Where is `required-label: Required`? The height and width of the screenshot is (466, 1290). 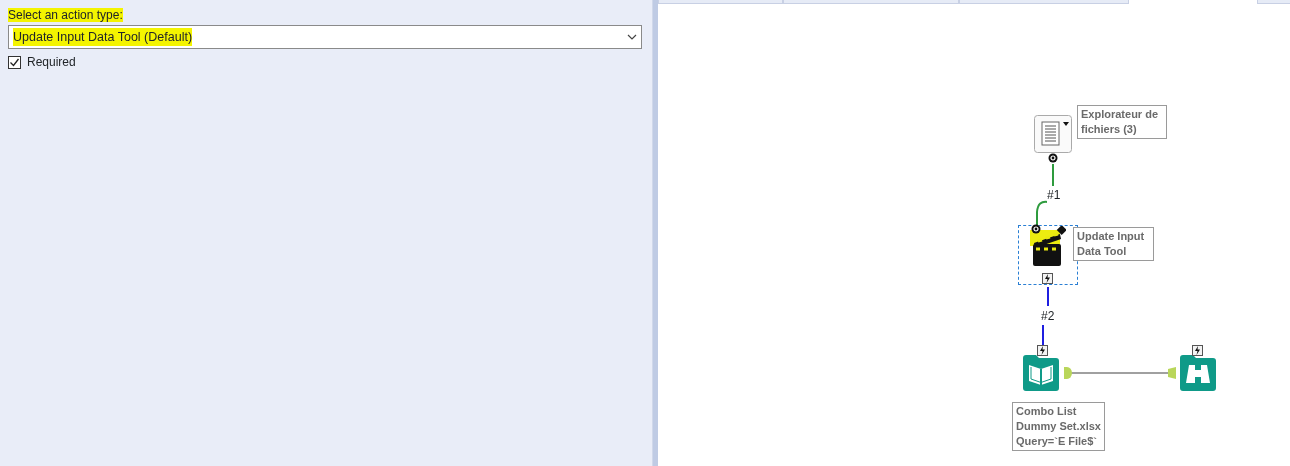 required-label: Required is located at coordinates (51, 62).